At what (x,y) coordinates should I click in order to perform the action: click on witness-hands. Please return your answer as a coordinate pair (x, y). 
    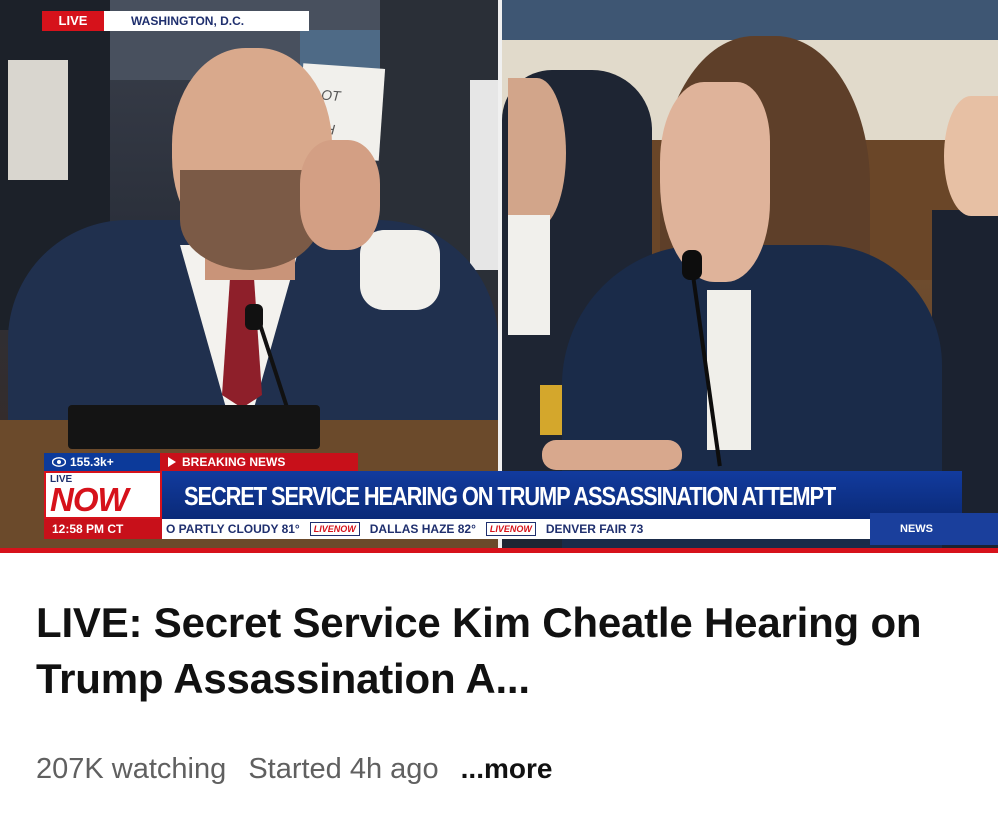
    Looking at the image, I should click on (612, 455).